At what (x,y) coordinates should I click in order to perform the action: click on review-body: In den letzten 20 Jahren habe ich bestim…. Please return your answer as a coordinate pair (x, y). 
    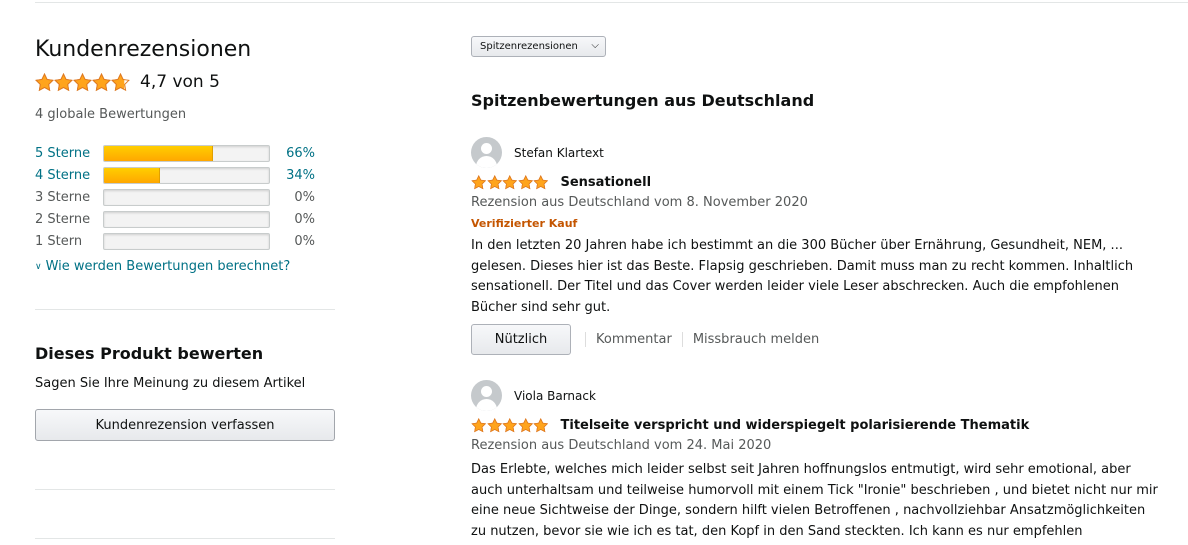
    Looking at the image, I should click on (802, 276).